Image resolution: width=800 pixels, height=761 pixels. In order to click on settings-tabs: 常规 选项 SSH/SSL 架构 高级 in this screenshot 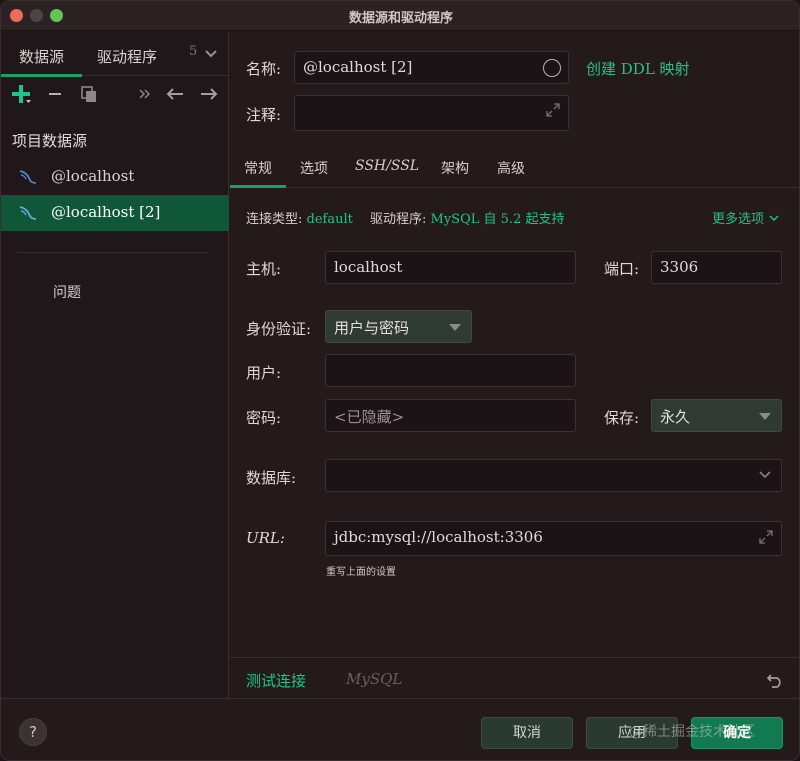, I will do `click(514, 169)`.